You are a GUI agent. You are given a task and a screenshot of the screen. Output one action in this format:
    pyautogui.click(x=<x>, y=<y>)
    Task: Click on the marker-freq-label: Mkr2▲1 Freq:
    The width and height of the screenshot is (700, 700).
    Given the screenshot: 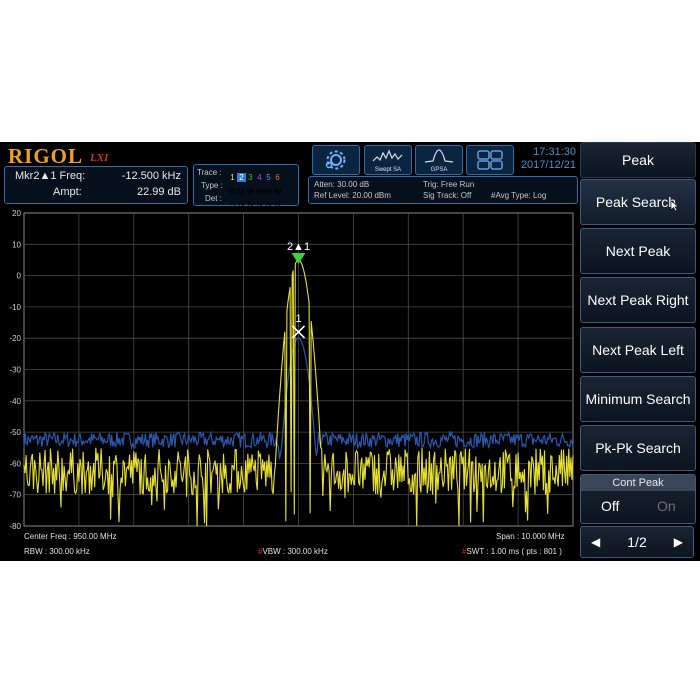 What is the action you would take?
    pyautogui.click(x=50, y=176)
    